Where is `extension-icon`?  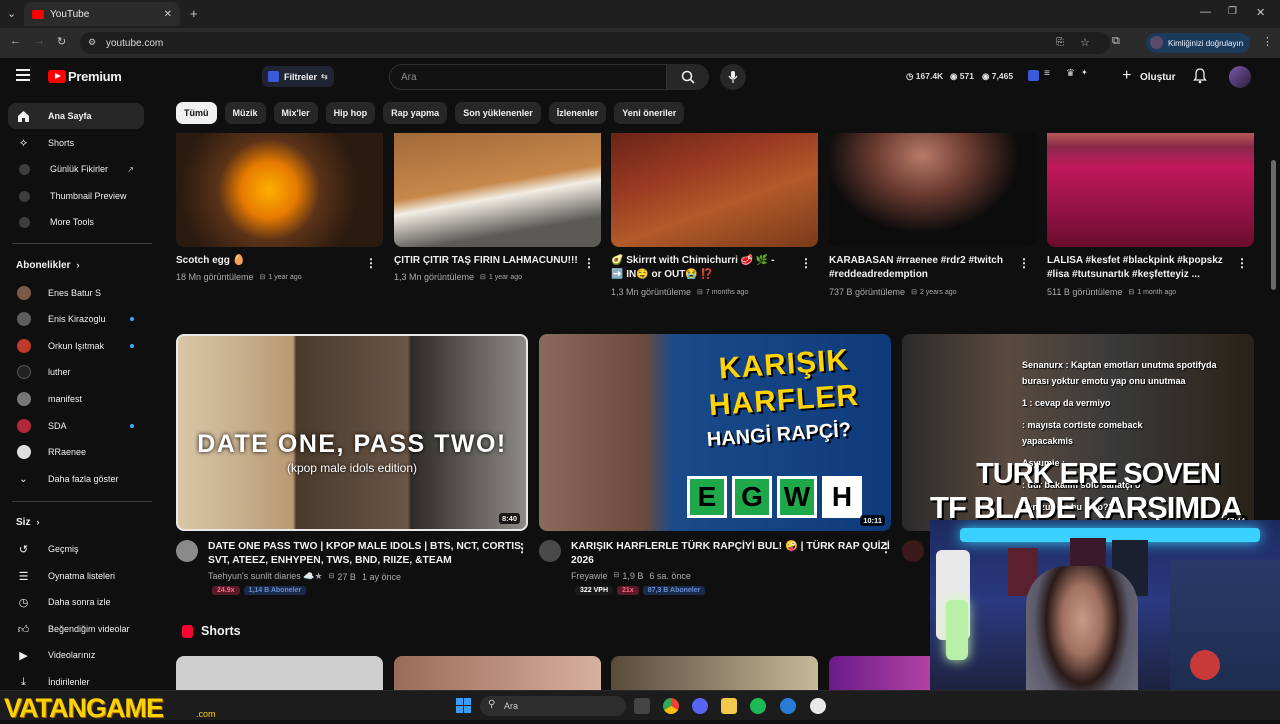
extension-icon is located at coordinates (1033, 75).